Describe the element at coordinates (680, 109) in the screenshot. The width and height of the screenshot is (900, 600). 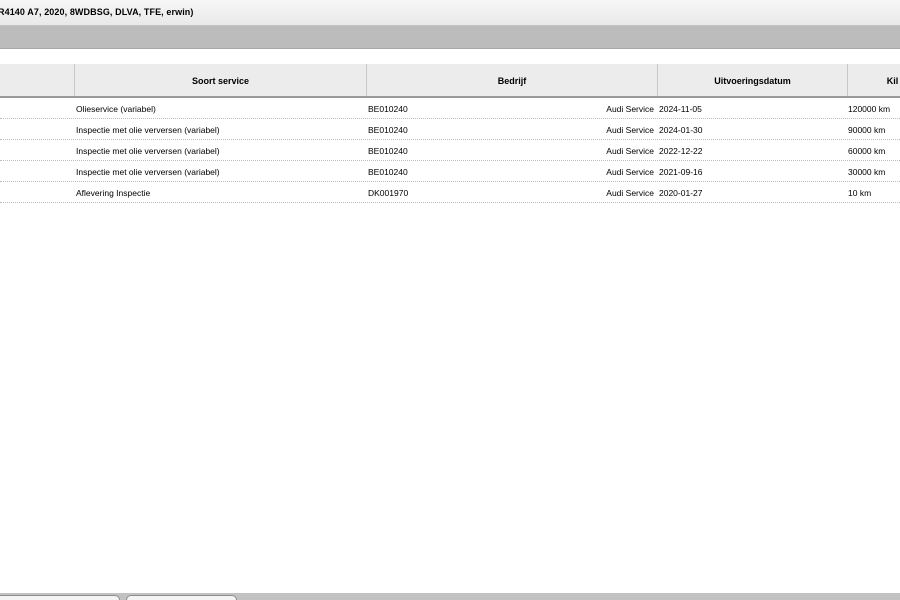
I see `cell-execution-date: 2024-11-05` at that location.